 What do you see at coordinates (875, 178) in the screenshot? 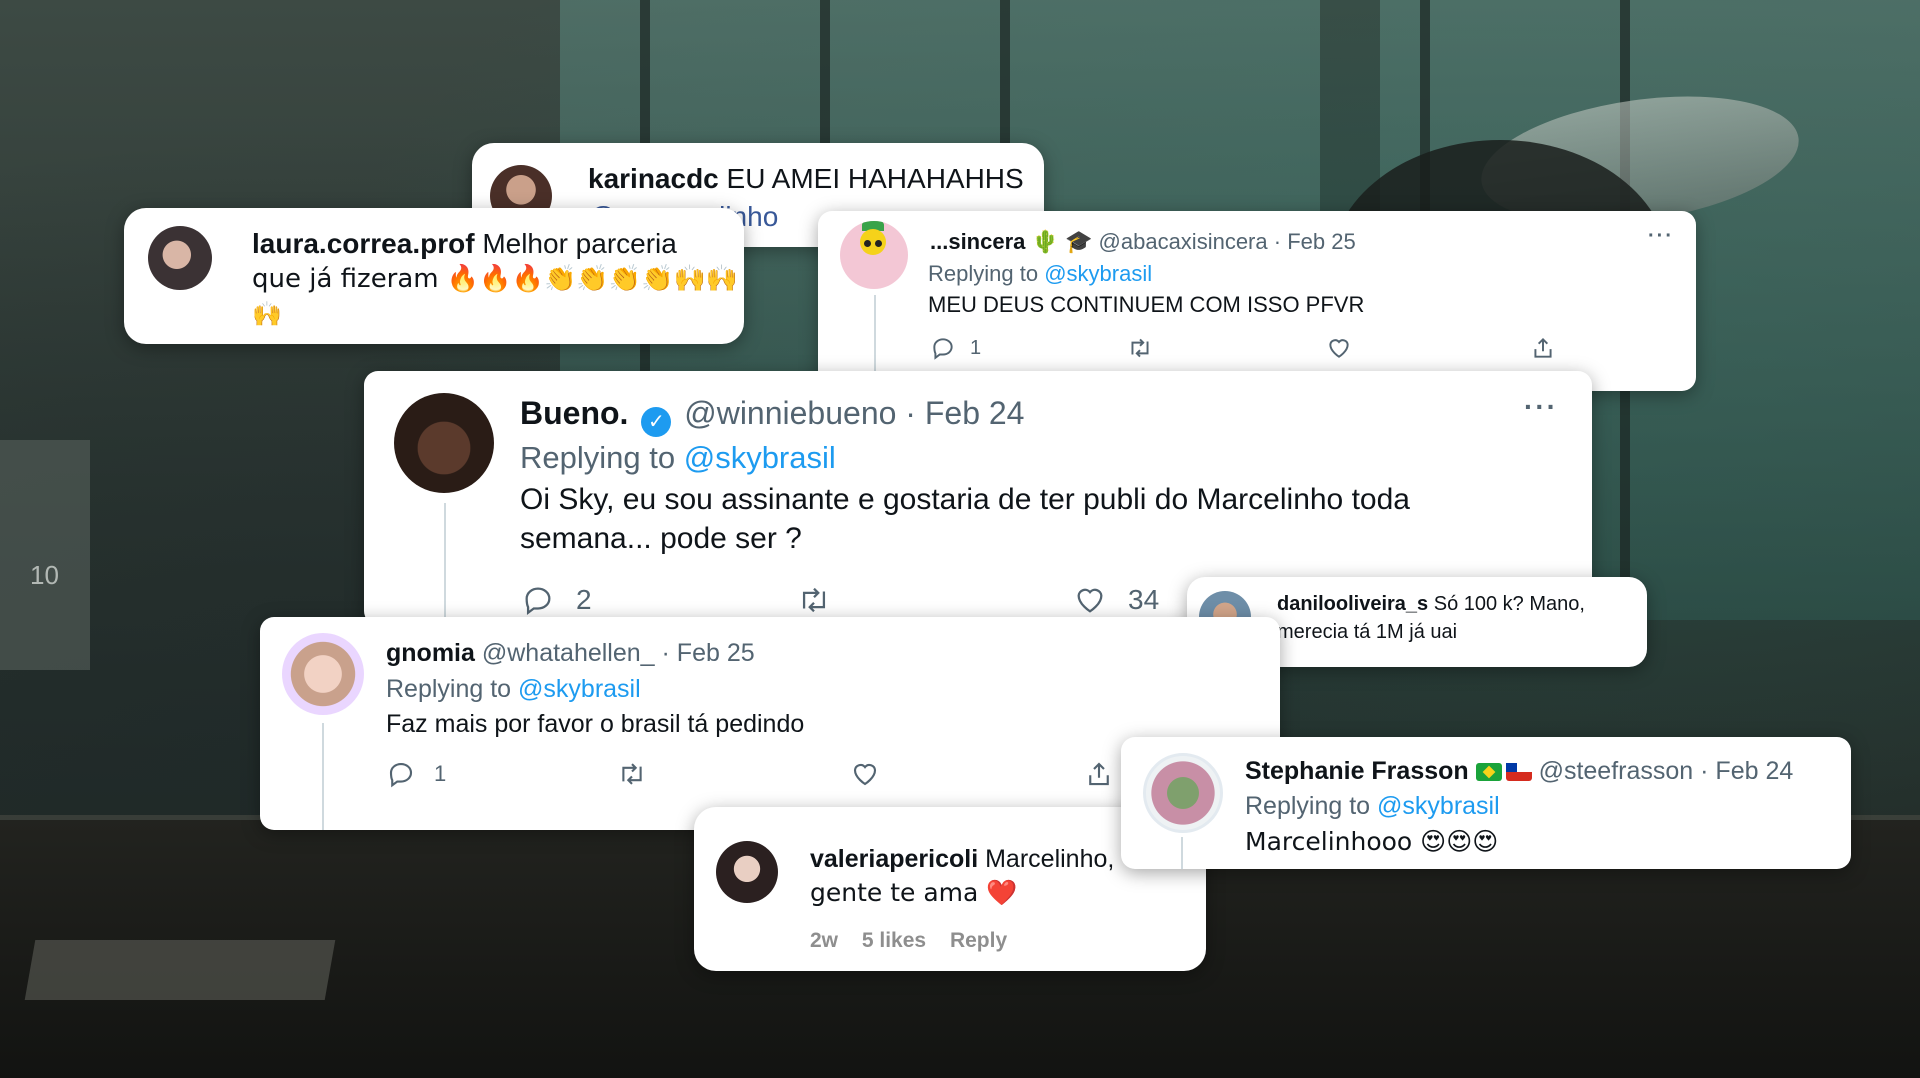
I see `comment-text: EU AMEI HAHAHAHHS` at bounding box center [875, 178].